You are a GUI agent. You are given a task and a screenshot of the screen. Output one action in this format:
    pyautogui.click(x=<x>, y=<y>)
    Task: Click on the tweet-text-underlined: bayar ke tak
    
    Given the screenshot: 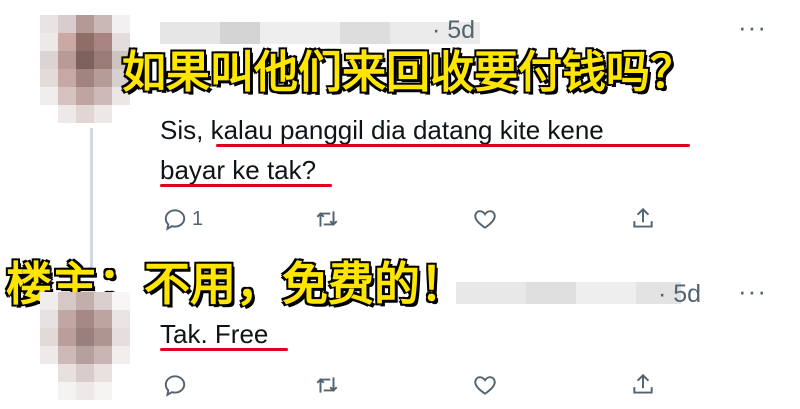 What is the action you would take?
    pyautogui.click(x=231, y=170)
    